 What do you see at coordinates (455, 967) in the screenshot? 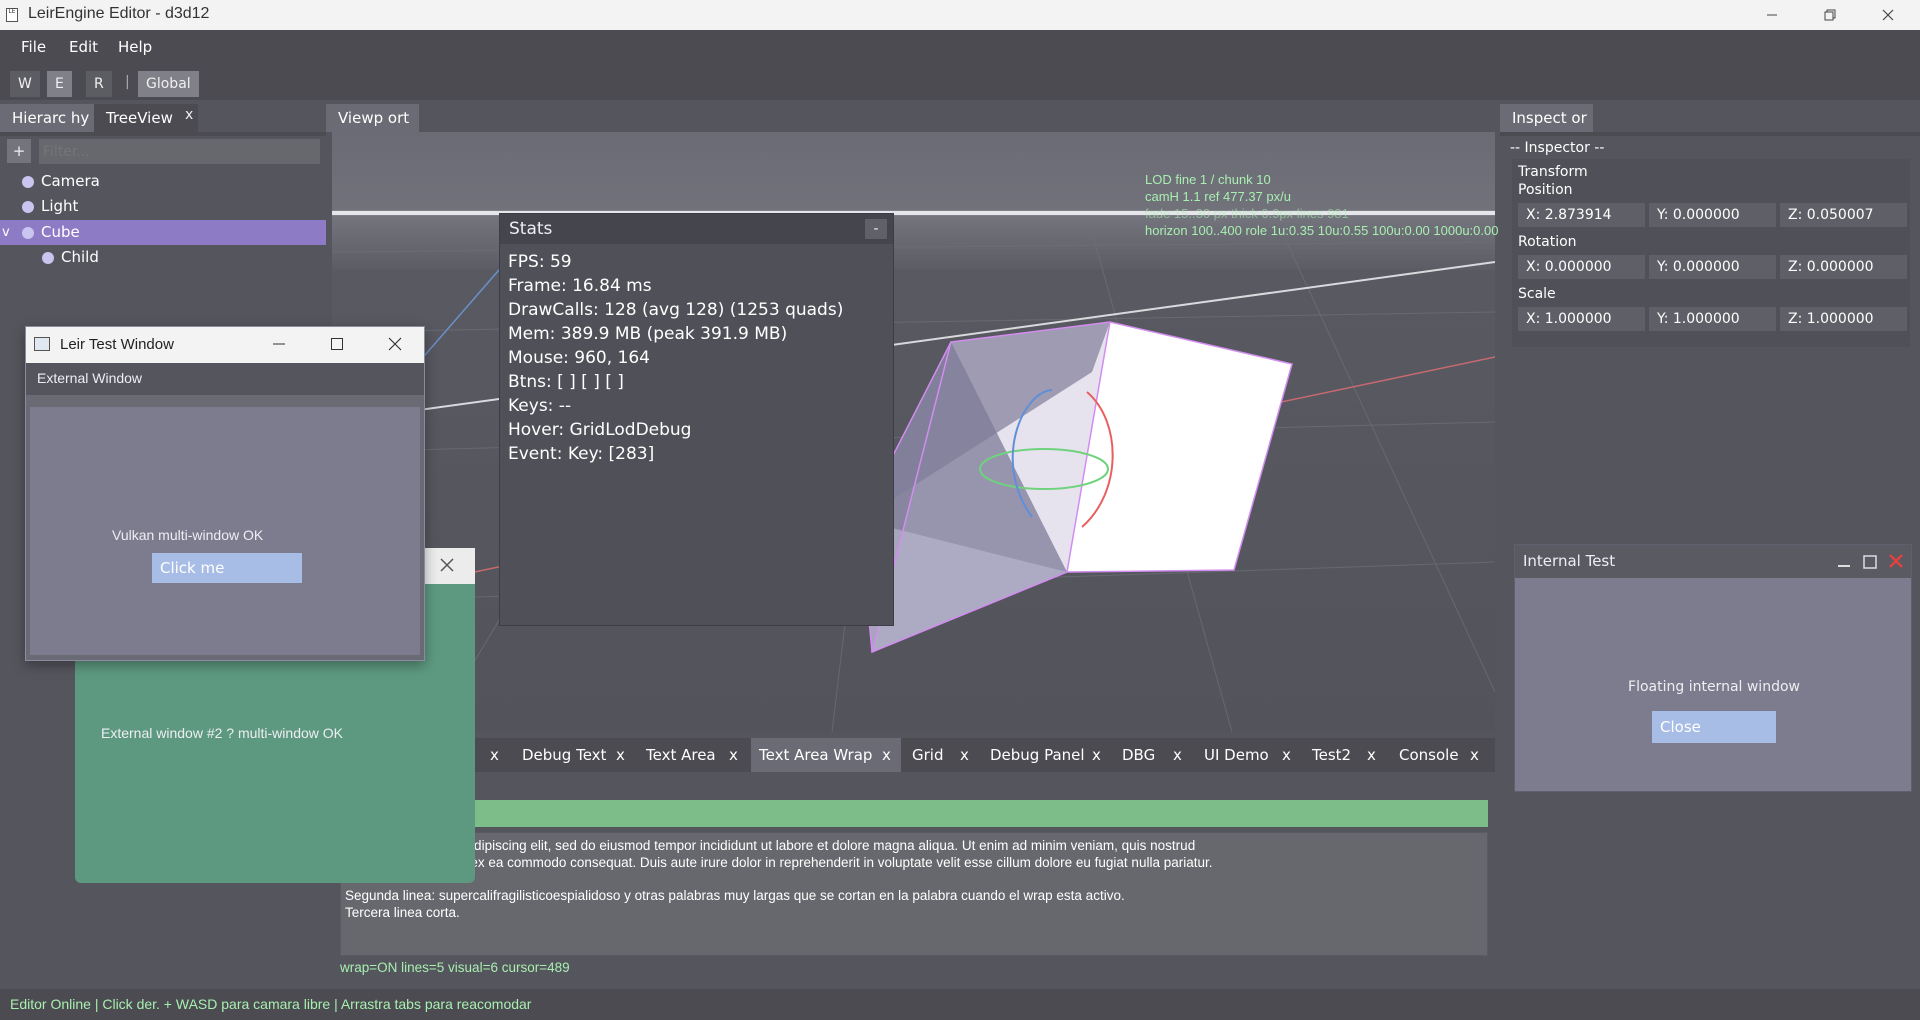
I see `text-area-status: wrap=ON lines=5 visual=6 cursor=489` at bounding box center [455, 967].